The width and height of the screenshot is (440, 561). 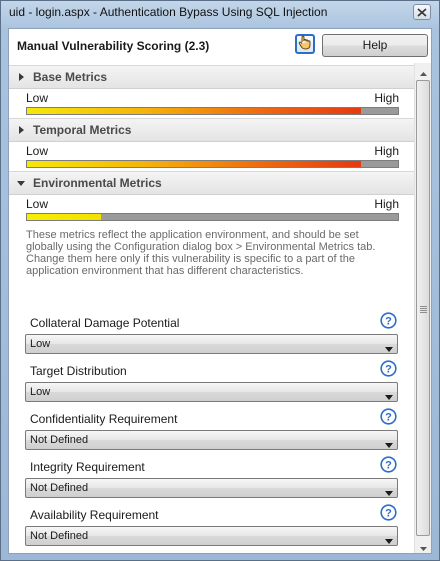 I want to click on section-label: Temporal Metrics, so click(x=82, y=130).